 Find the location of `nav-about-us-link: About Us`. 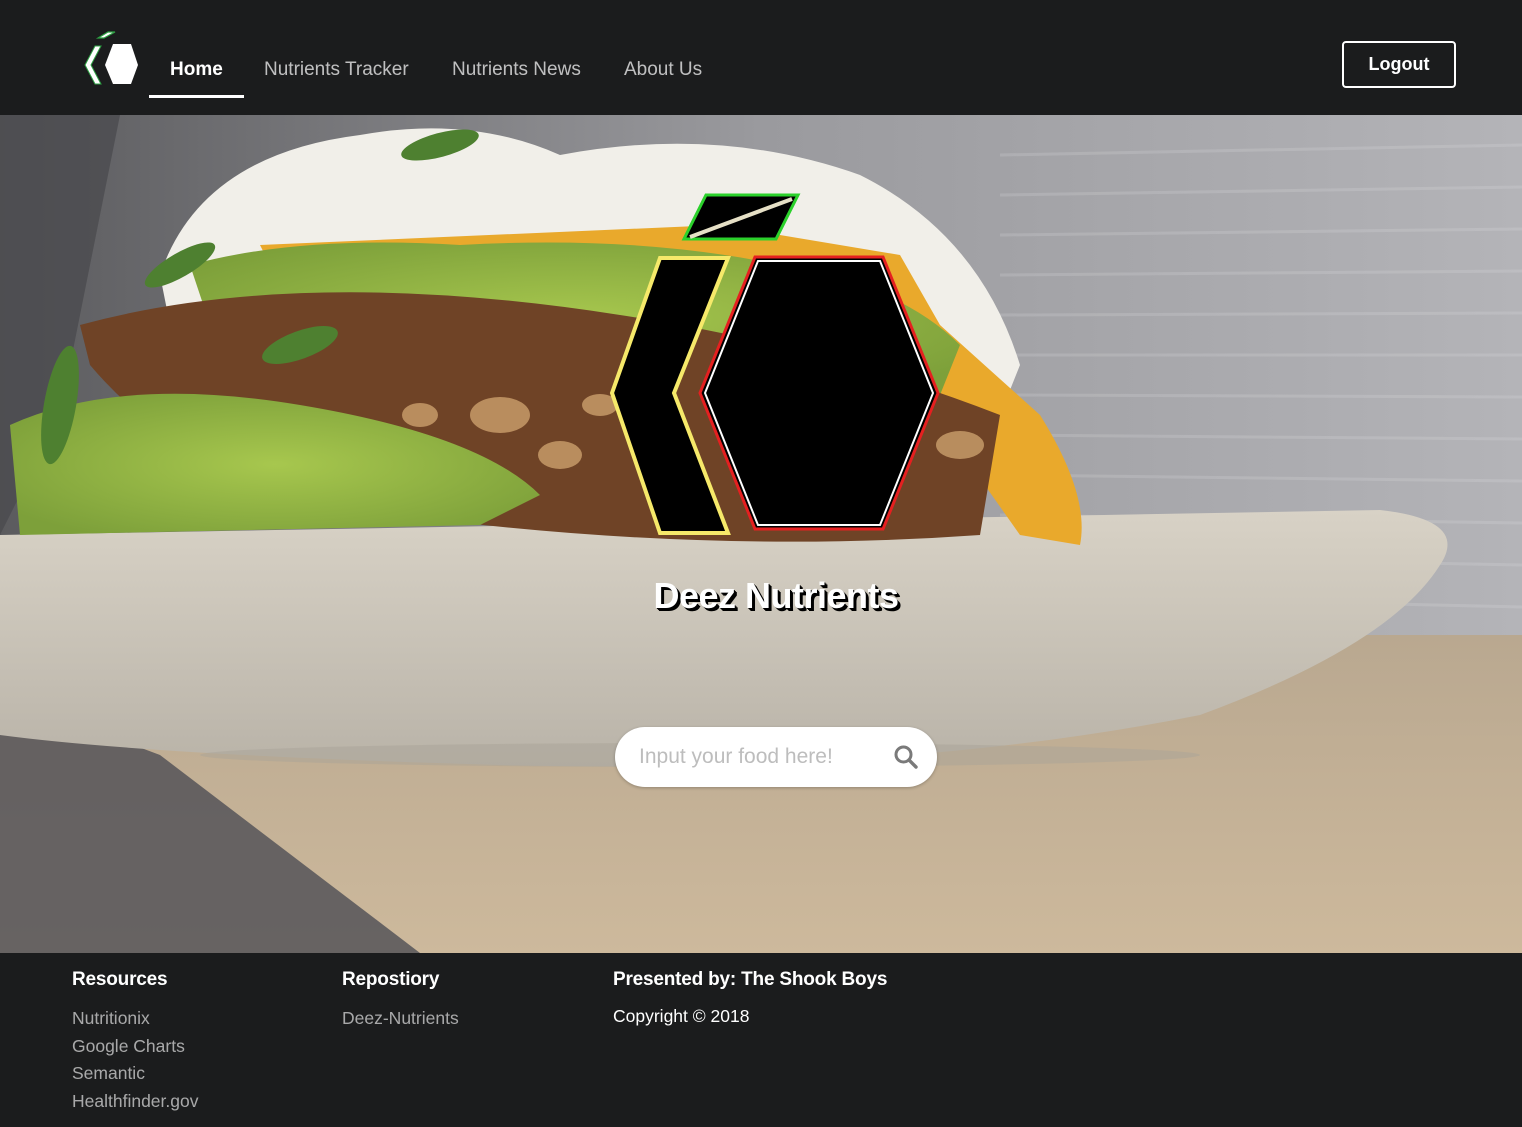

nav-about-us-link: About Us is located at coordinates (663, 75).